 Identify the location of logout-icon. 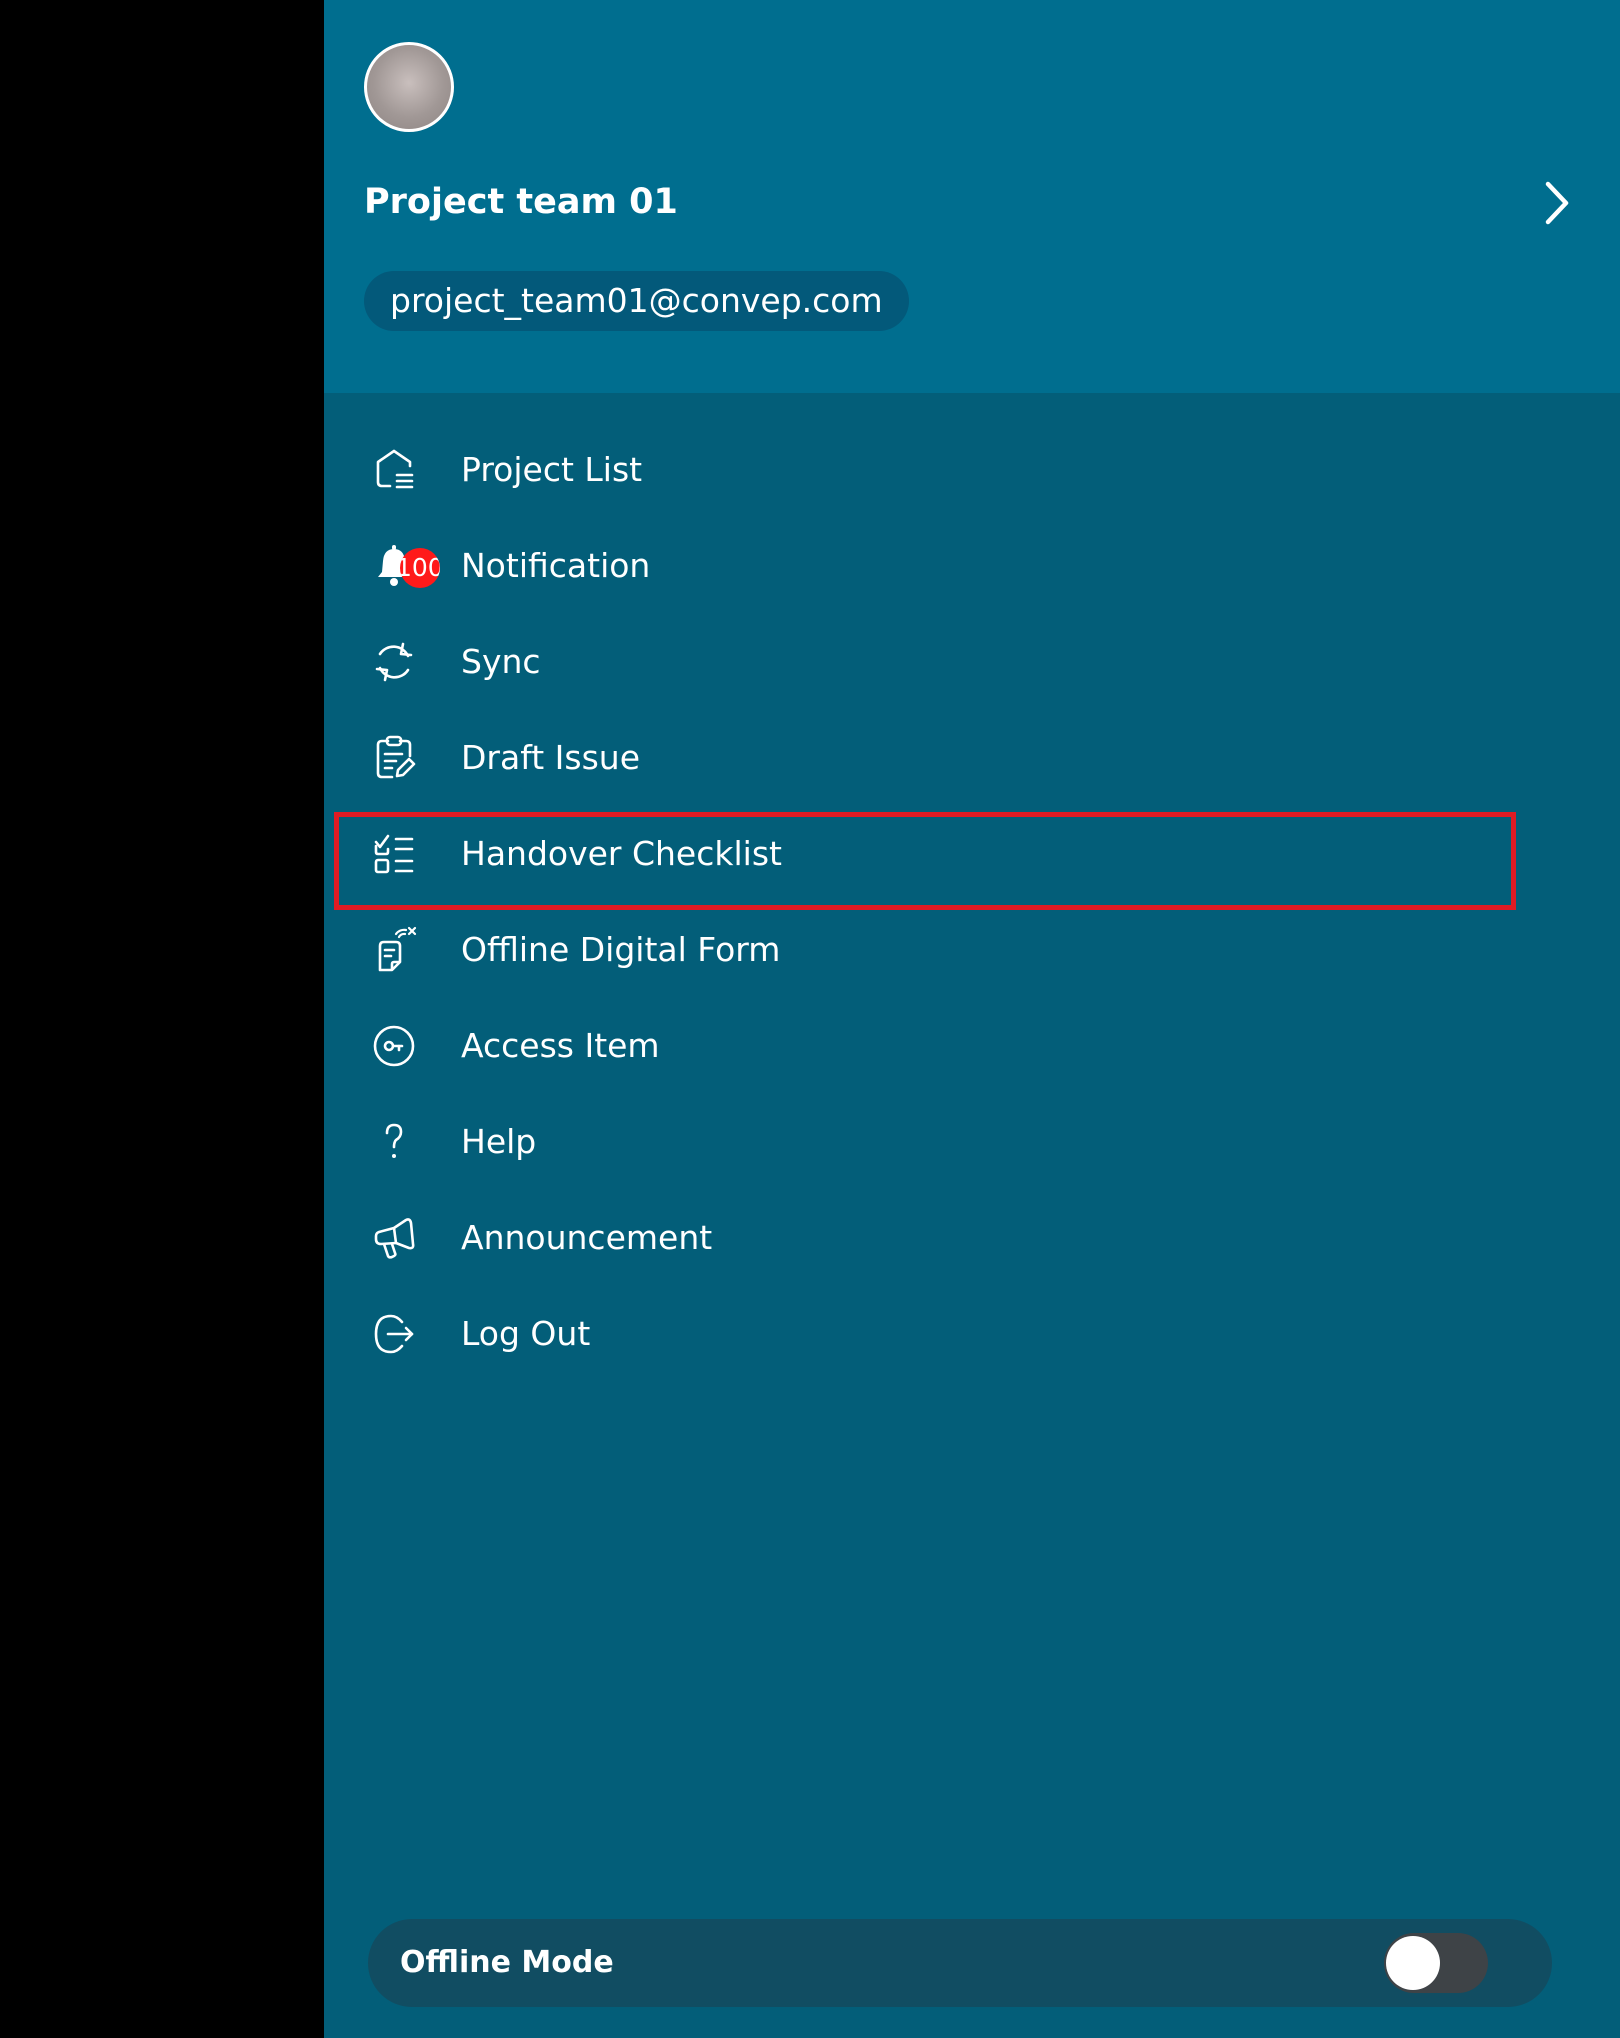
(394, 1334).